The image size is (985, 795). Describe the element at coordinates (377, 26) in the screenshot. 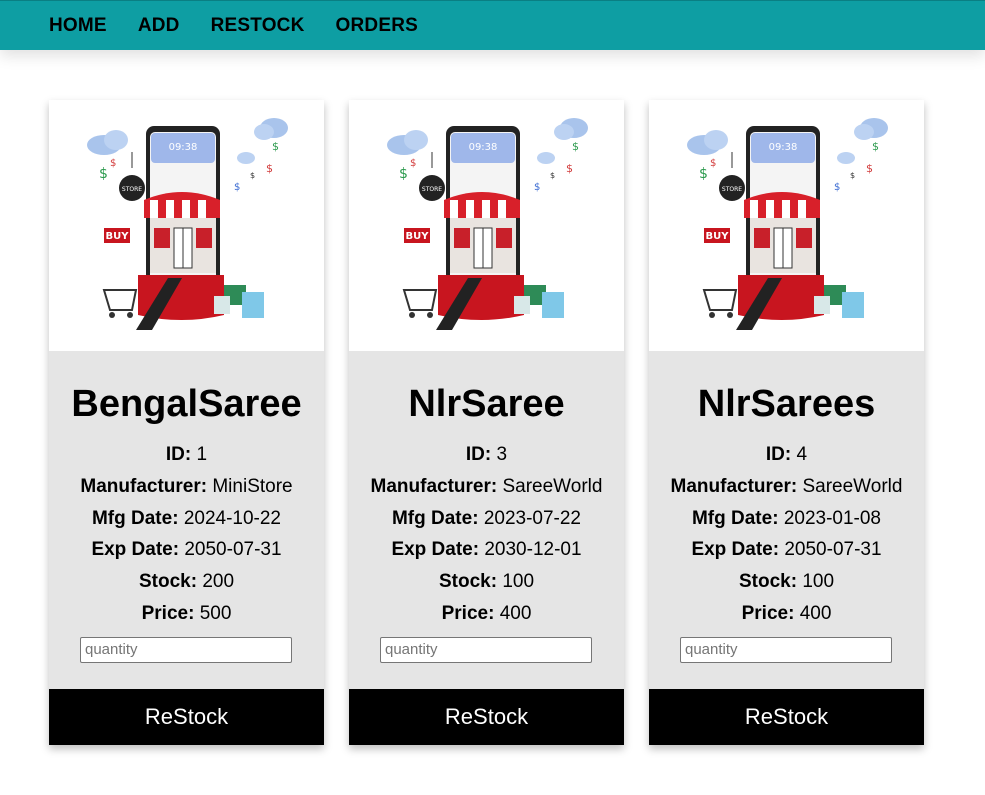

I see `nav-orders-link: ORDERS` at that location.